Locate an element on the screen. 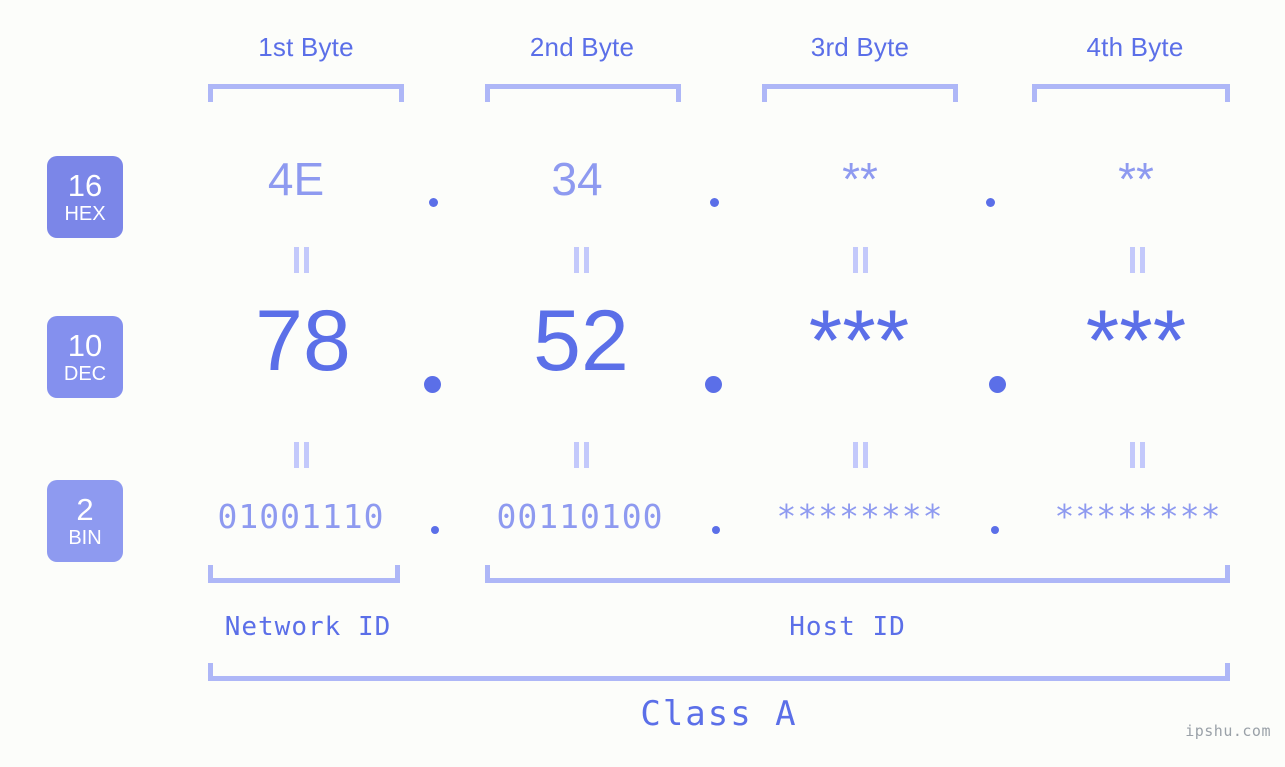 The height and width of the screenshot is (767, 1285). host-id-label: Host ID is located at coordinates (847, 627).